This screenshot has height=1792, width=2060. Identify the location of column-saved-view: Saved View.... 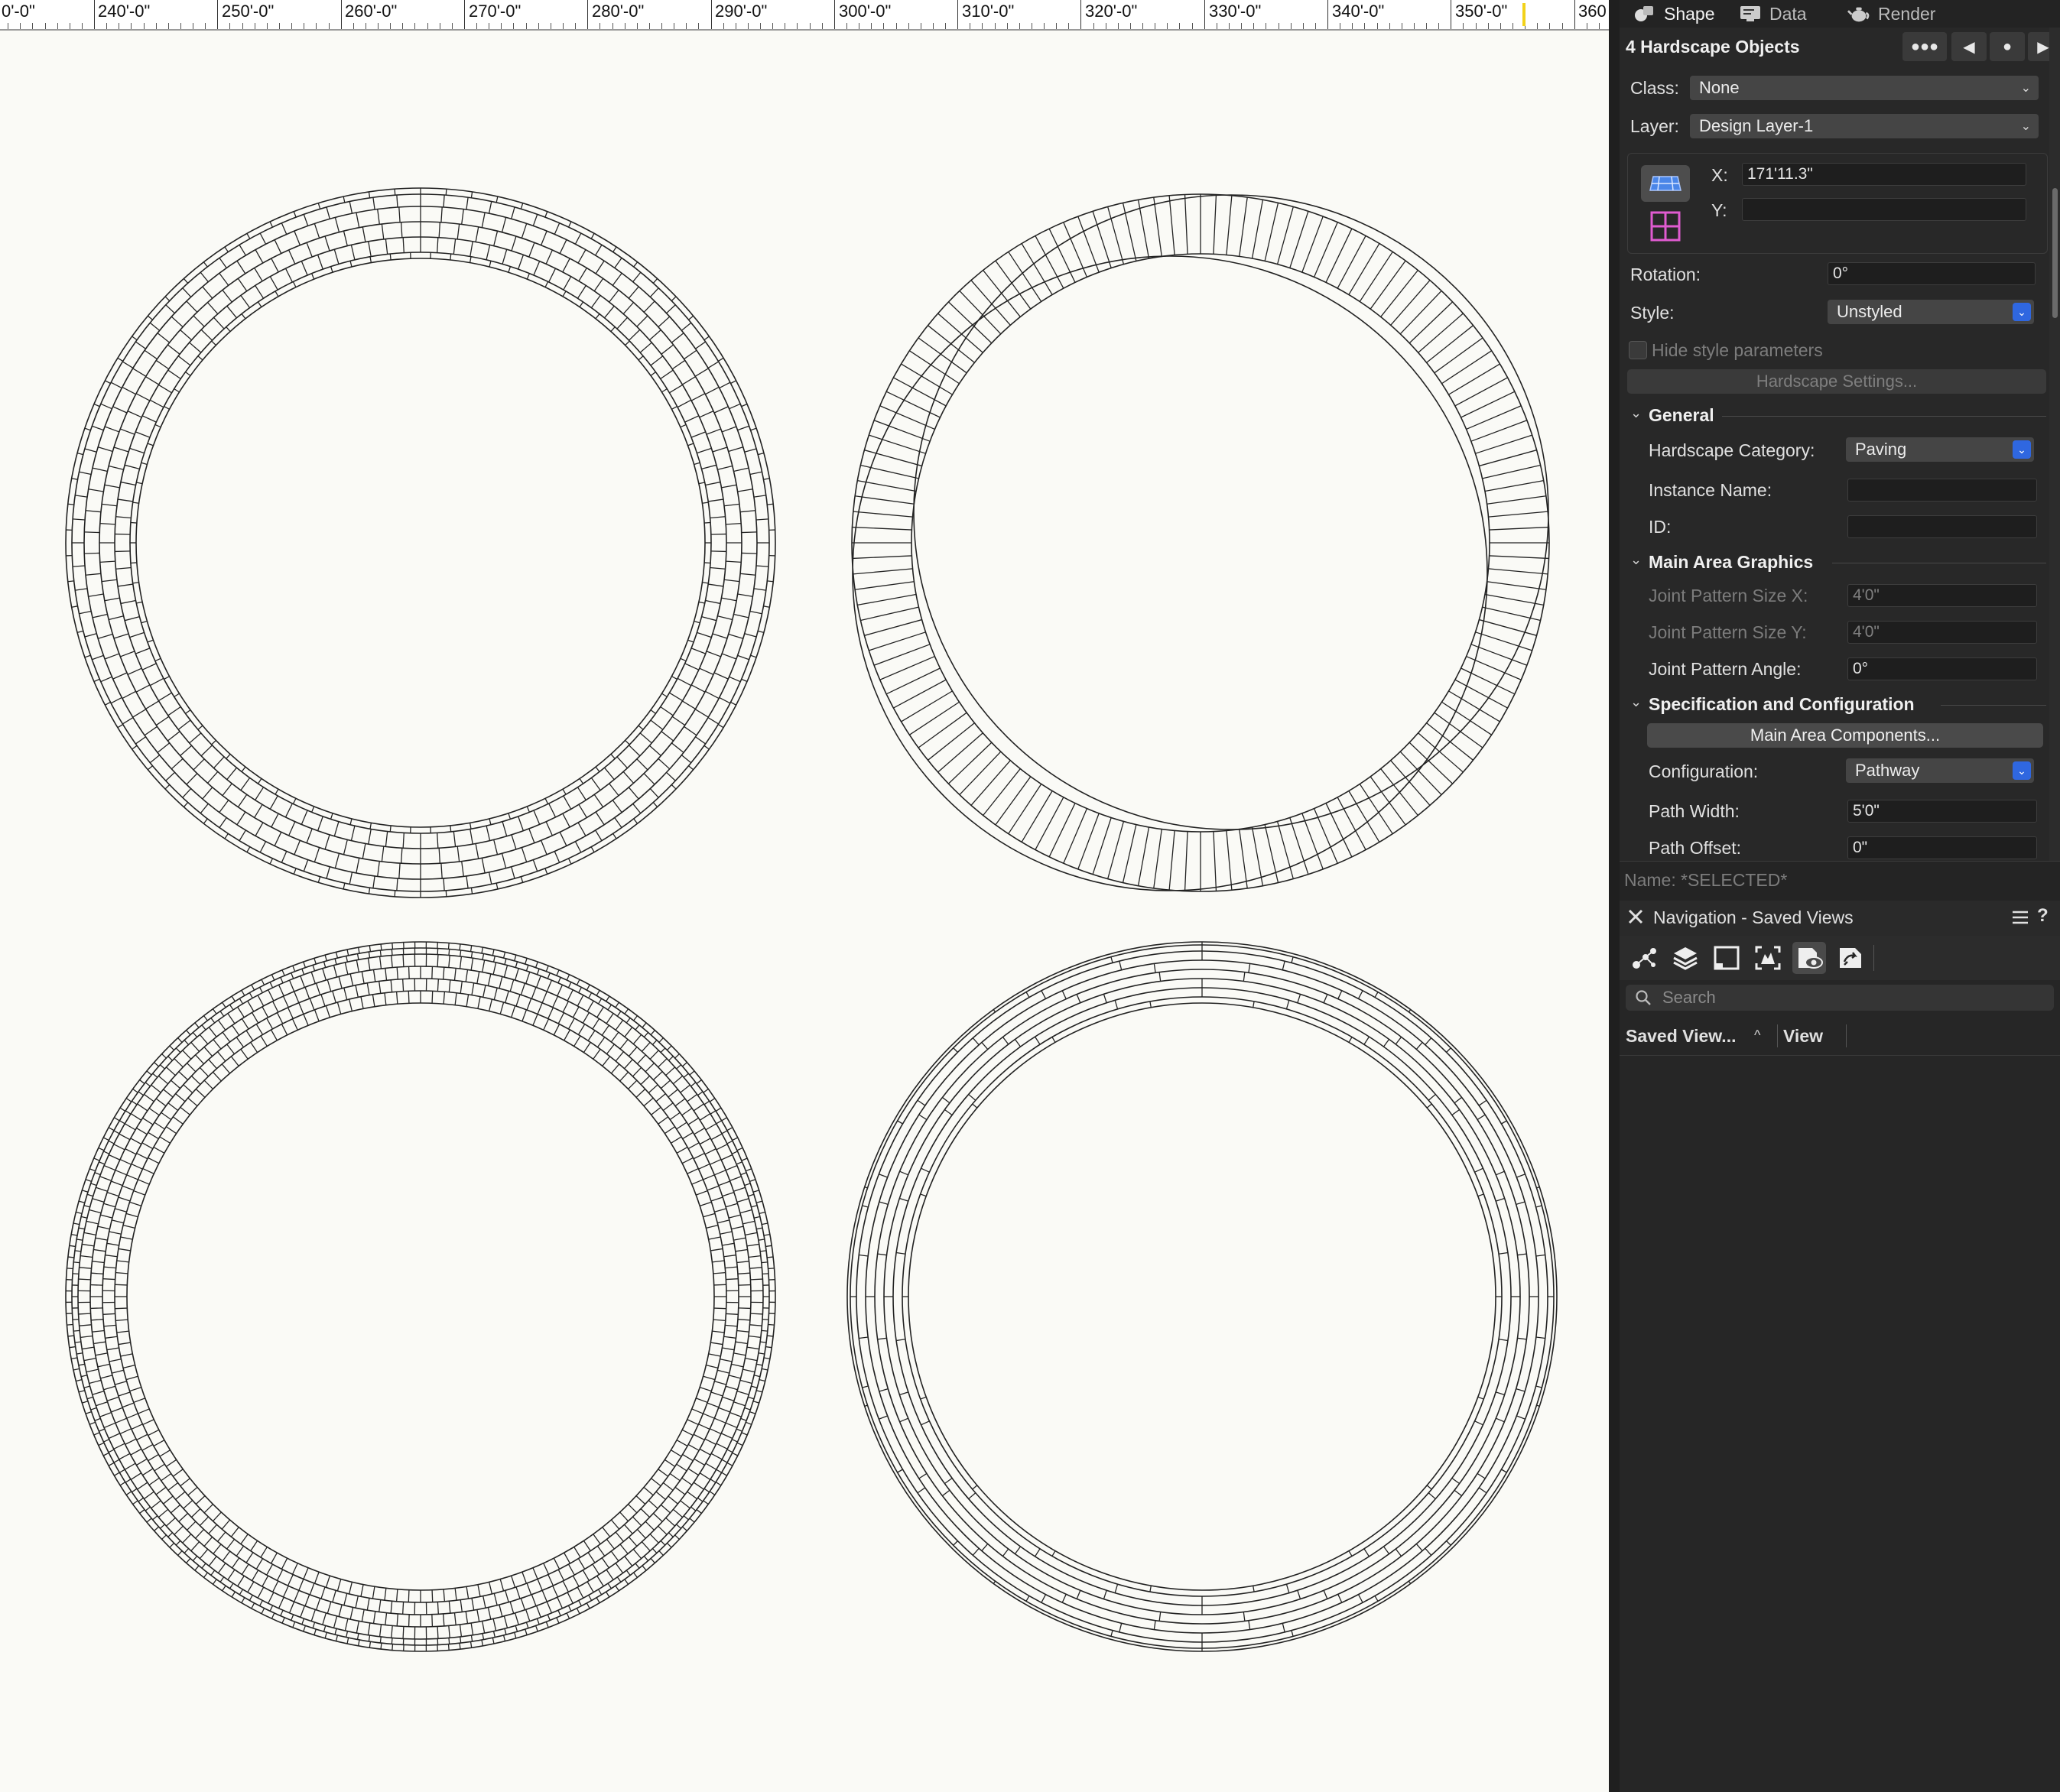
(1681, 1036).